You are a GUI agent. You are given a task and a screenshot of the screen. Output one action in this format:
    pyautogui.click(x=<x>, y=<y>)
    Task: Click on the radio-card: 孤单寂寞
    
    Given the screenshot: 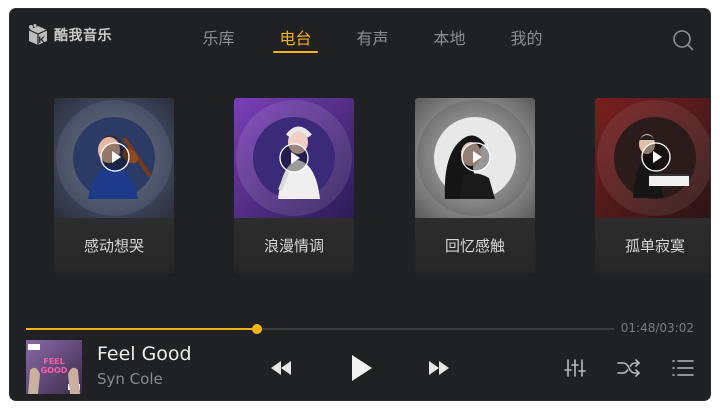 What is the action you would take?
    pyautogui.click(x=652, y=185)
    